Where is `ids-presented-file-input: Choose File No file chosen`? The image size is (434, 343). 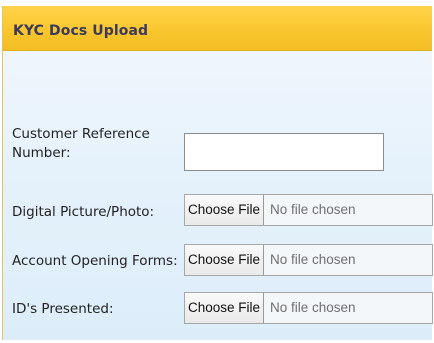
ids-presented-file-input: Choose File No file chosen is located at coordinates (308, 308).